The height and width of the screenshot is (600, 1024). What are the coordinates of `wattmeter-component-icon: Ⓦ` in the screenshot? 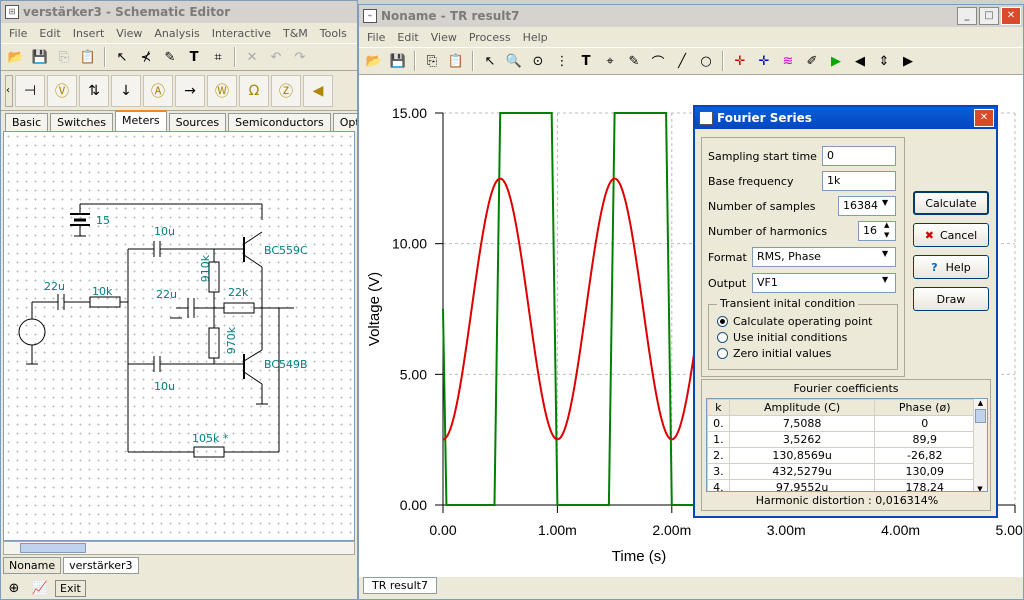 It's located at (222, 90).